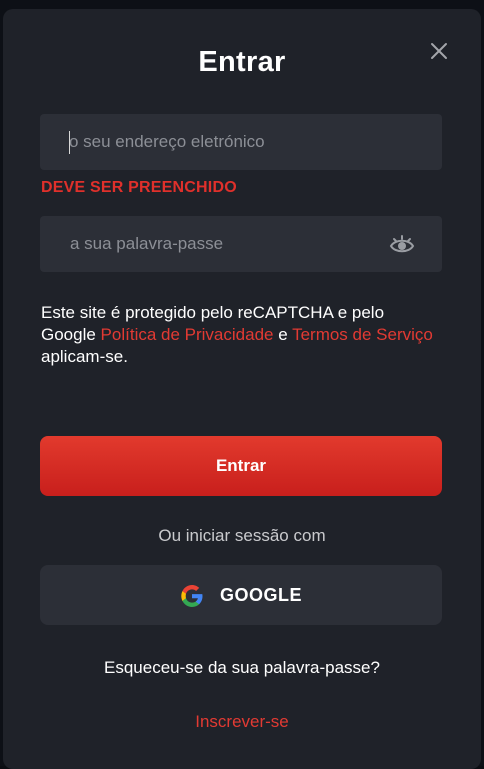 Image resolution: width=484 pixels, height=769 pixels. What do you see at coordinates (261, 595) in the screenshot?
I see `google-button-label: GOOGLE` at bounding box center [261, 595].